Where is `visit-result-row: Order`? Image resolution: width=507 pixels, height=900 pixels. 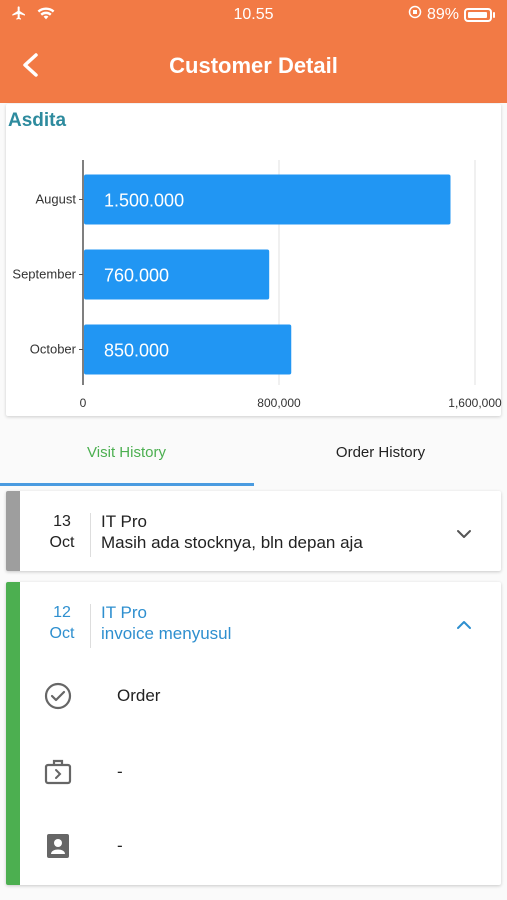 visit-result-row: Order is located at coordinates (262, 697).